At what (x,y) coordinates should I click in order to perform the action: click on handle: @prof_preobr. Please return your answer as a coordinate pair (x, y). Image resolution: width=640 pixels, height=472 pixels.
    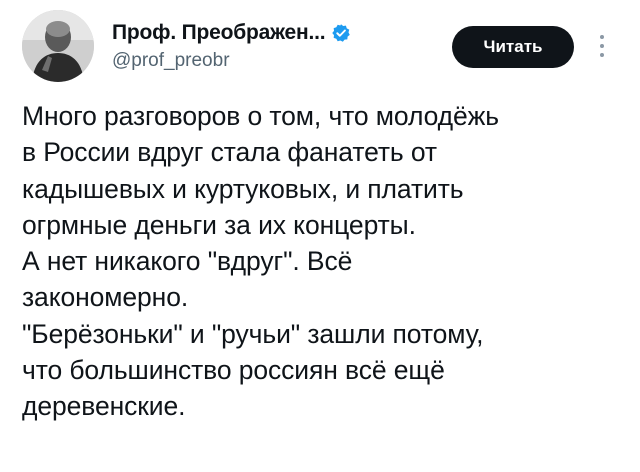
    Looking at the image, I should click on (171, 61).